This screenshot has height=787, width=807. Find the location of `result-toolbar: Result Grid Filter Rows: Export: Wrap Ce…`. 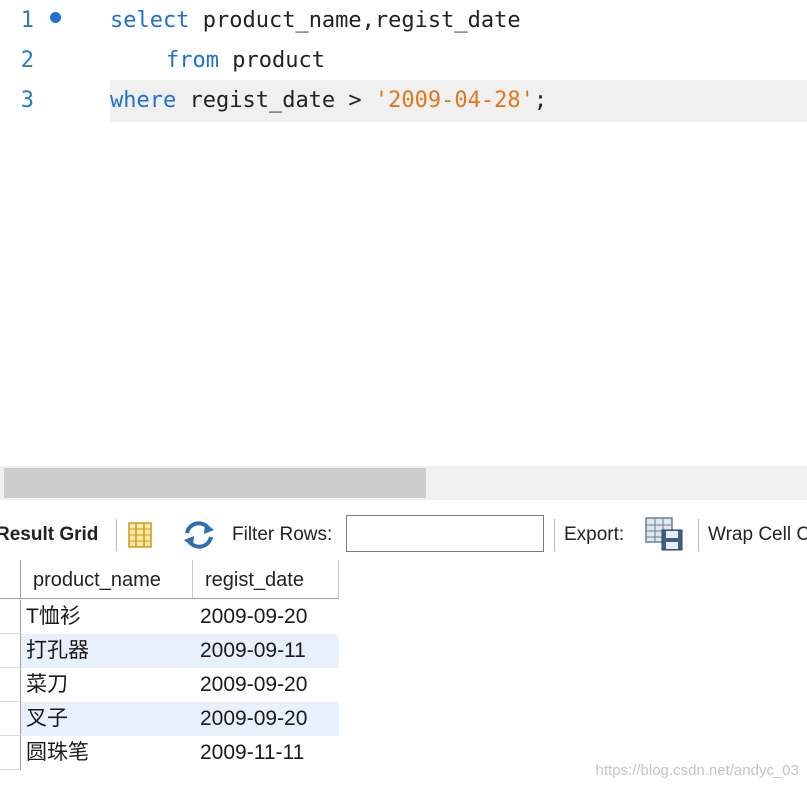

result-toolbar: Result Grid Filter Rows: Export: Wrap Ce… is located at coordinates (403, 535).